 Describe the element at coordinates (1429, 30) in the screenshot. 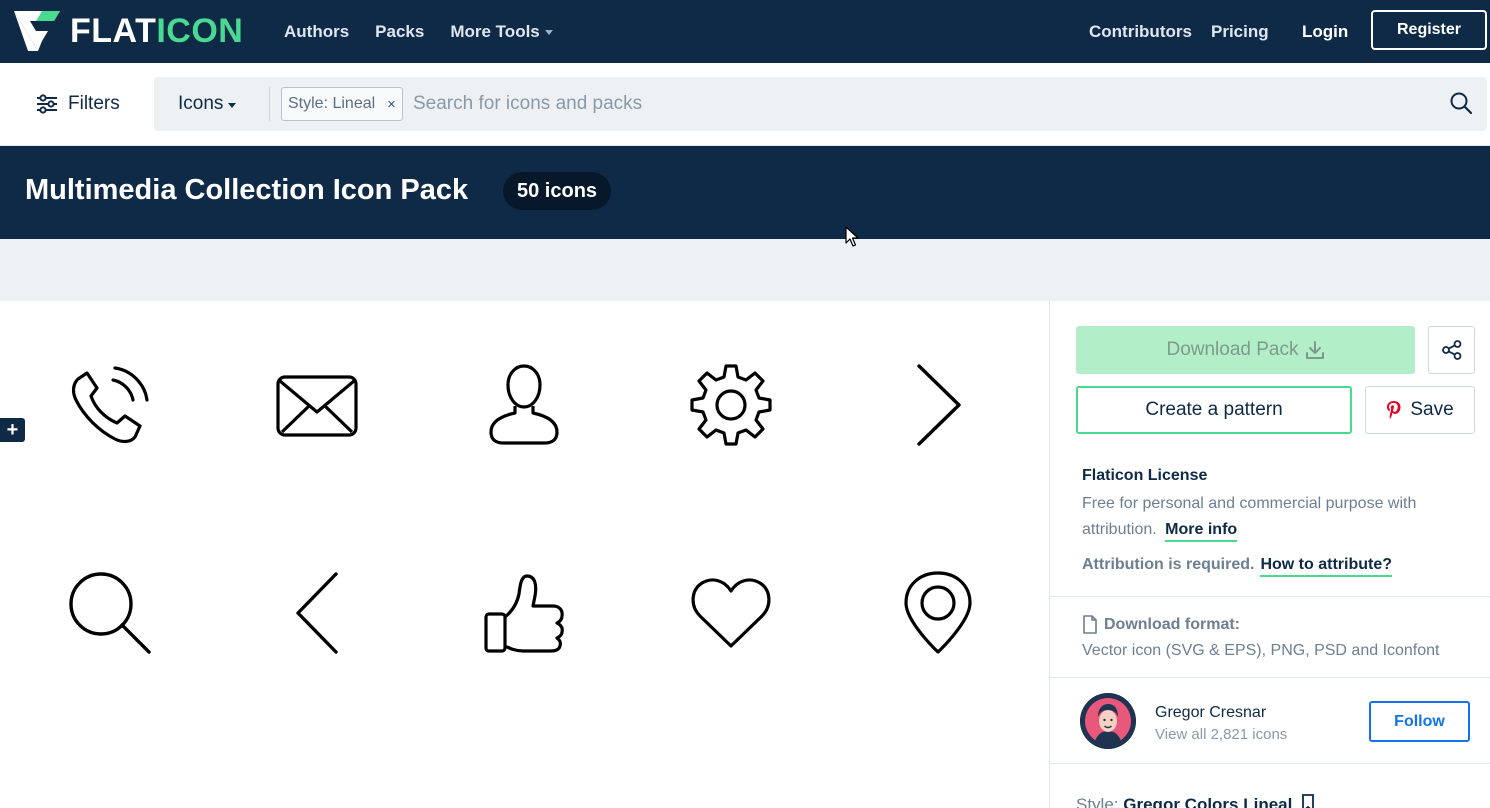

I see `register-button: Register` at that location.